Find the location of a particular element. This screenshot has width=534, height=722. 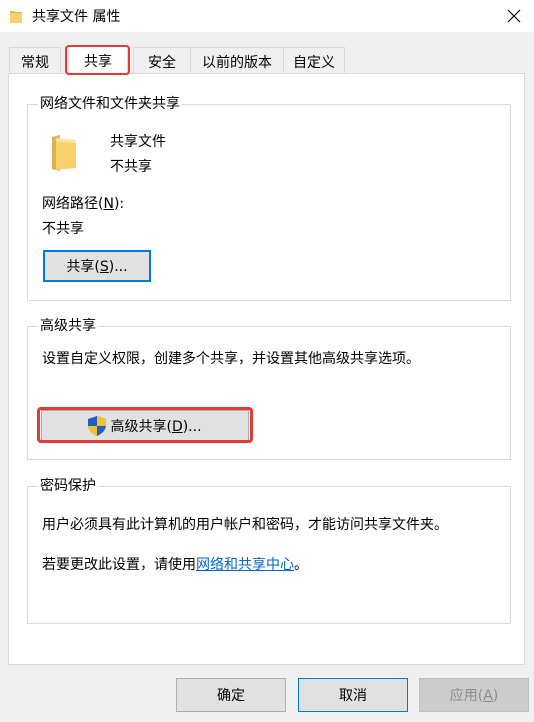

tab-previous-versions: 以前的版本 is located at coordinates (237, 61).